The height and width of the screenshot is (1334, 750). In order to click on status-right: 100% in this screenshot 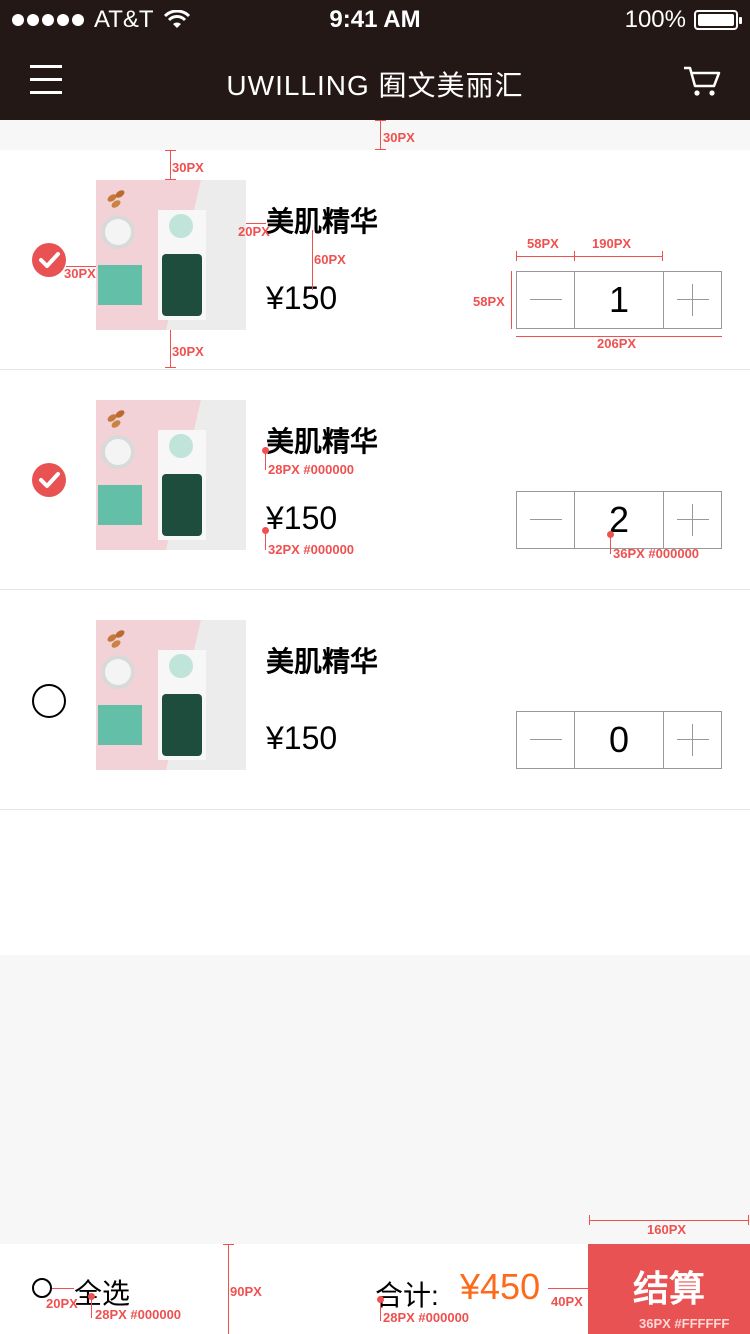, I will do `click(683, 20)`.